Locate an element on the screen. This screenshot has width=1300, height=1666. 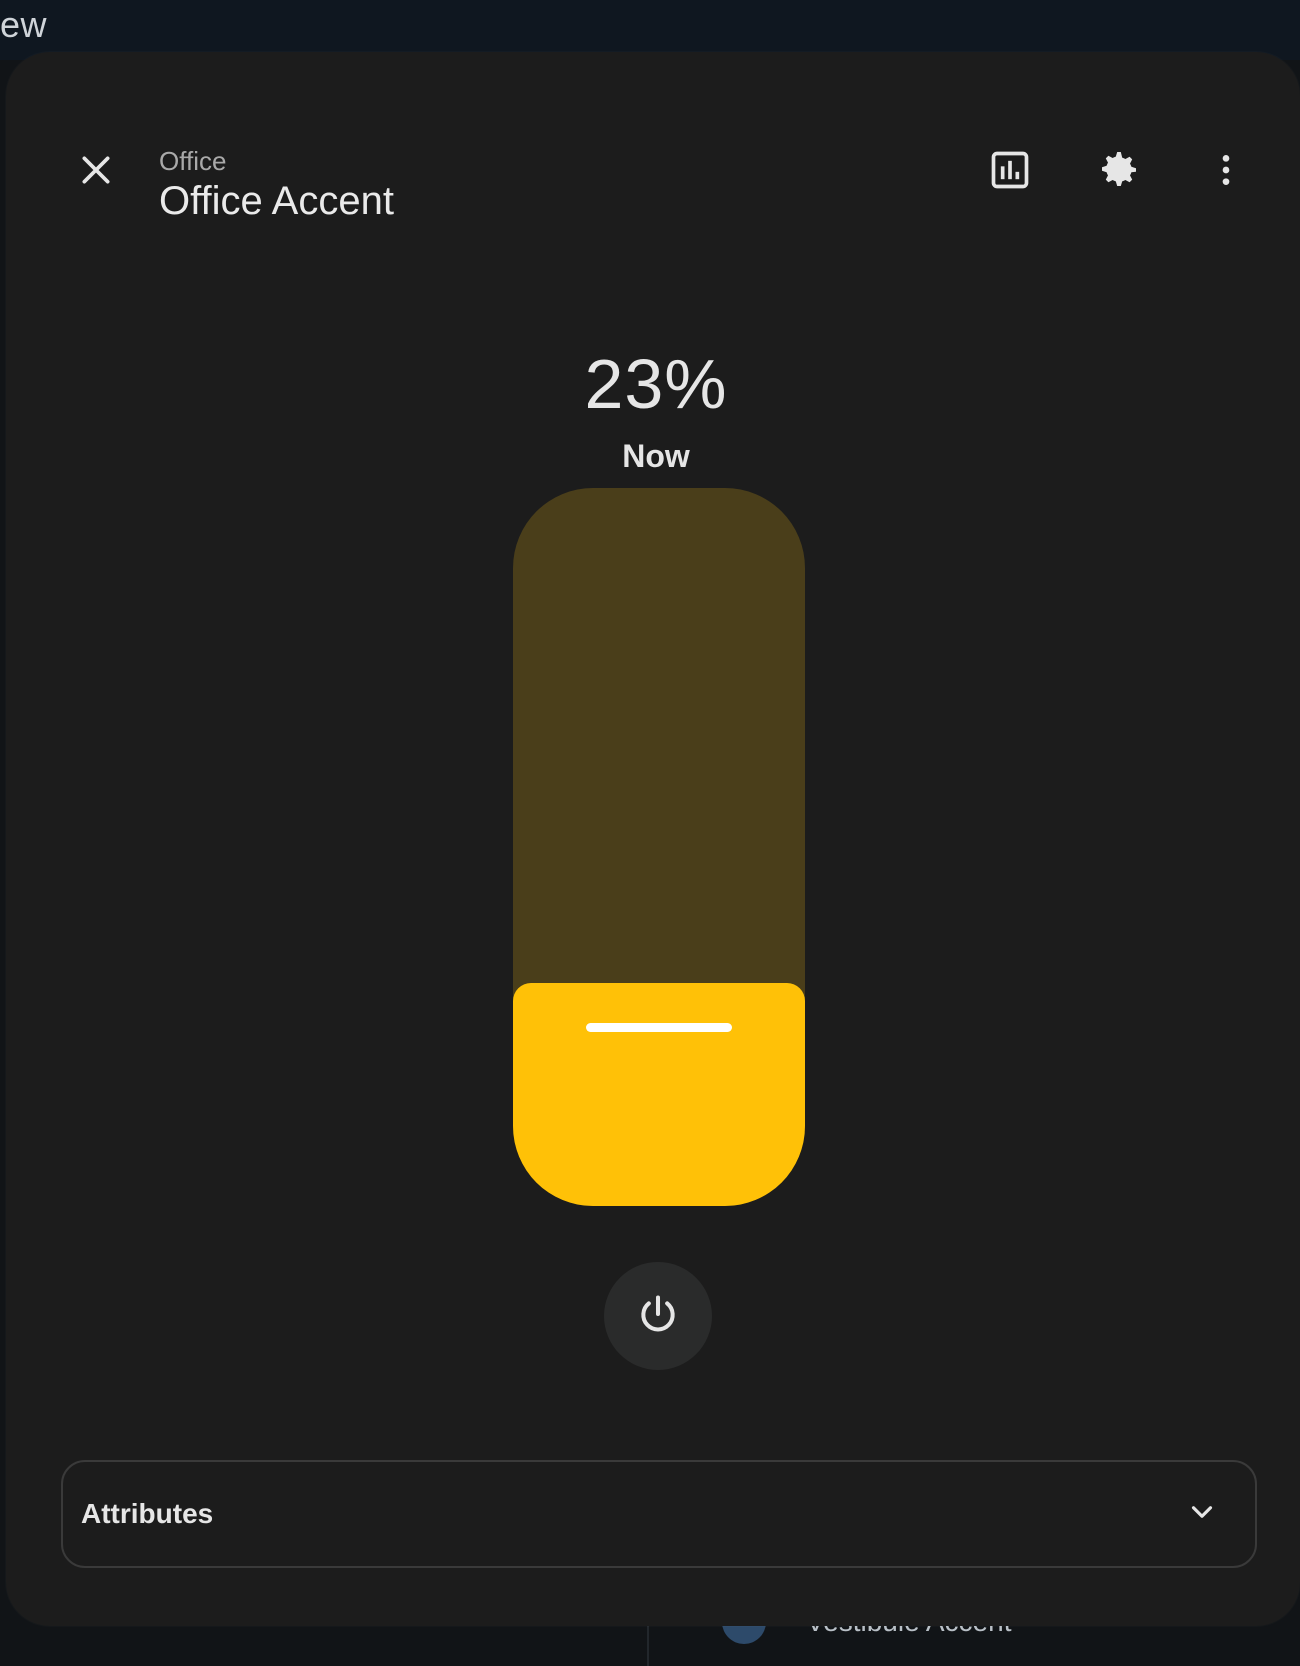
attributes-label: Attributes is located at coordinates (147, 1513).